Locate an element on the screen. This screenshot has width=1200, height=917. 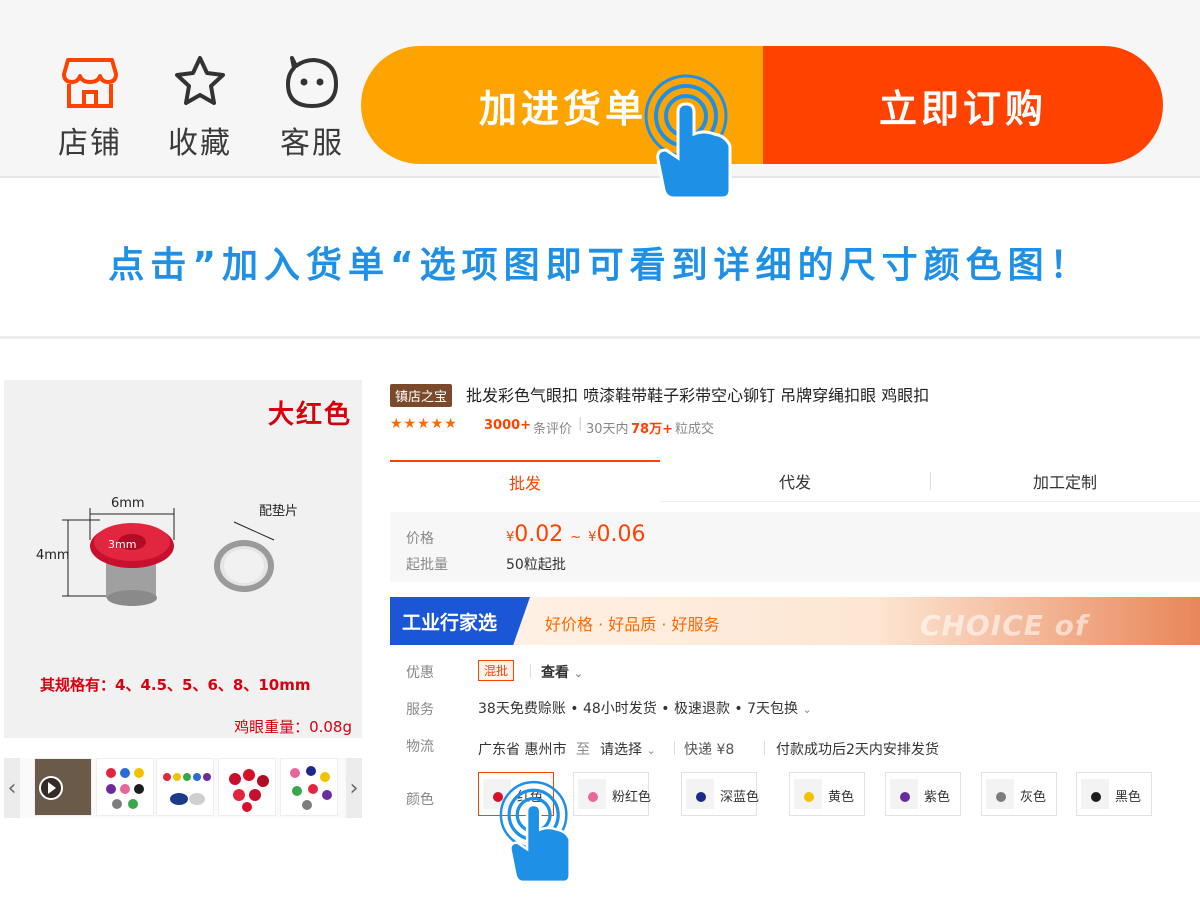
washer-label: 配垫片 is located at coordinates (279, 511).